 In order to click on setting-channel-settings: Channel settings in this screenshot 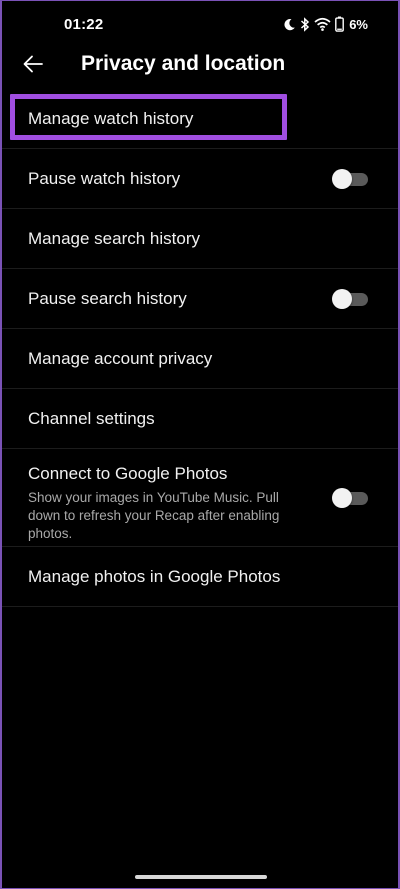, I will do `click(200, 419)`.